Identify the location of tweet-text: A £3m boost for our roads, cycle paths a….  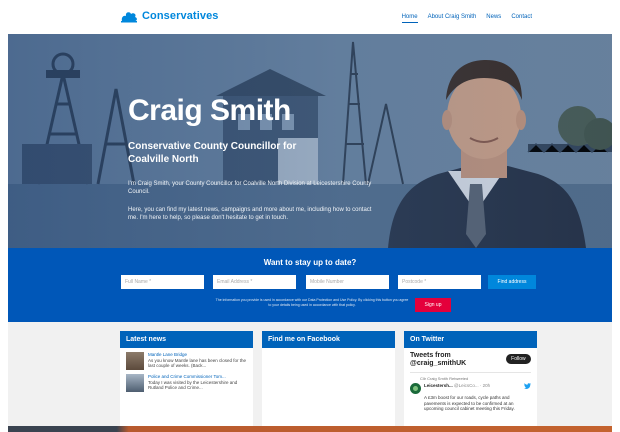
(469, 403).